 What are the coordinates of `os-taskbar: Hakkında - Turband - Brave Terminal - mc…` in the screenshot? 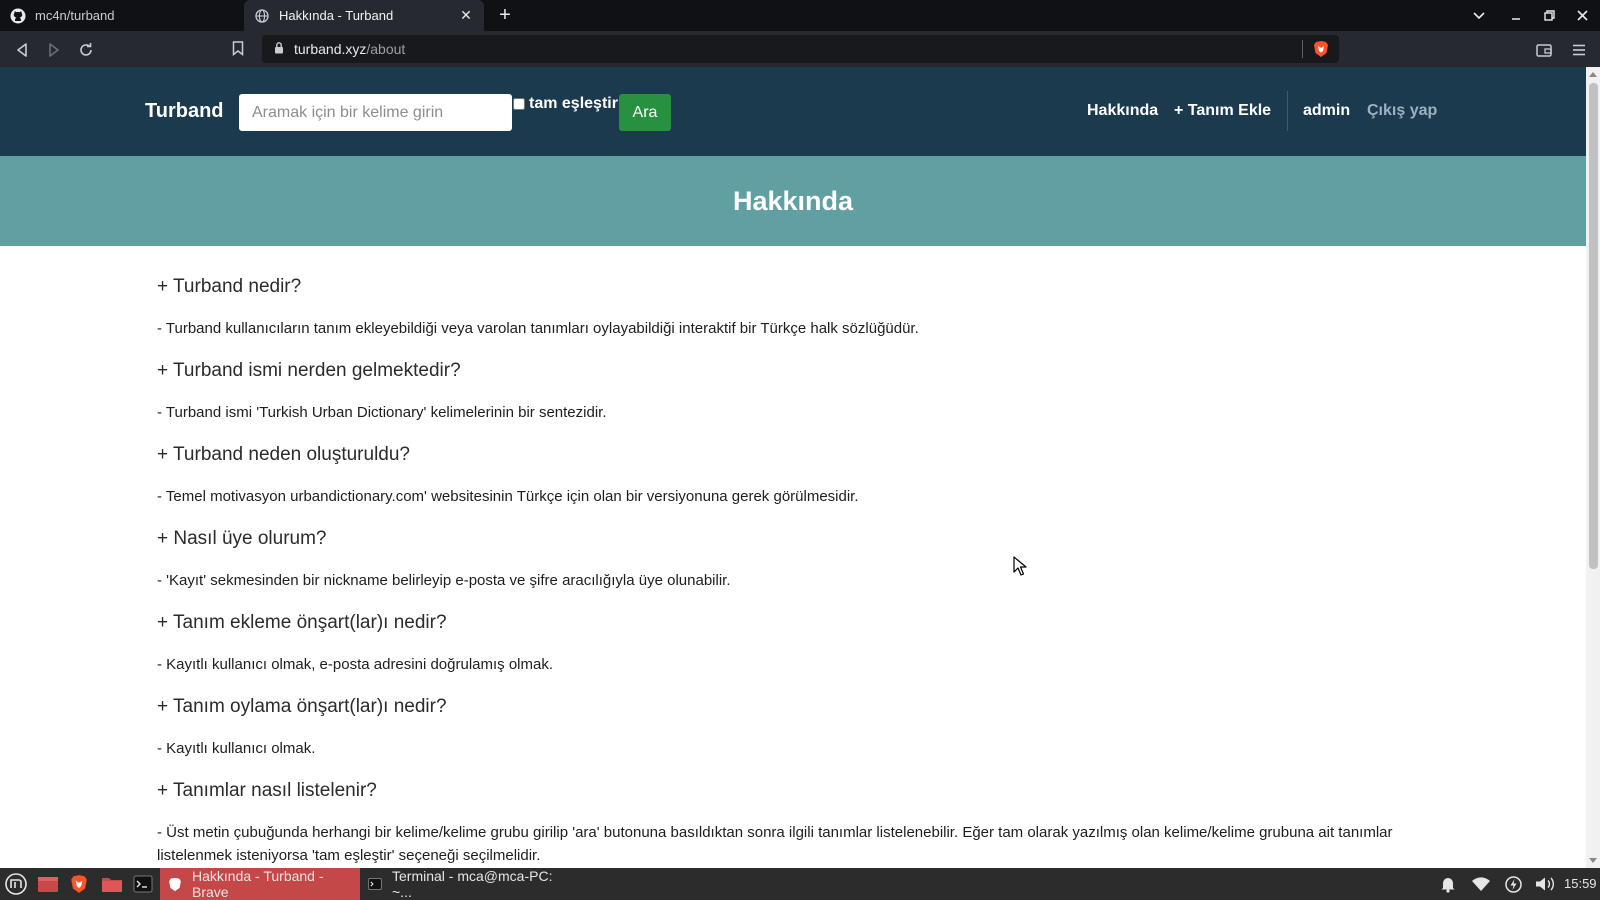 It's located at (800, 884).